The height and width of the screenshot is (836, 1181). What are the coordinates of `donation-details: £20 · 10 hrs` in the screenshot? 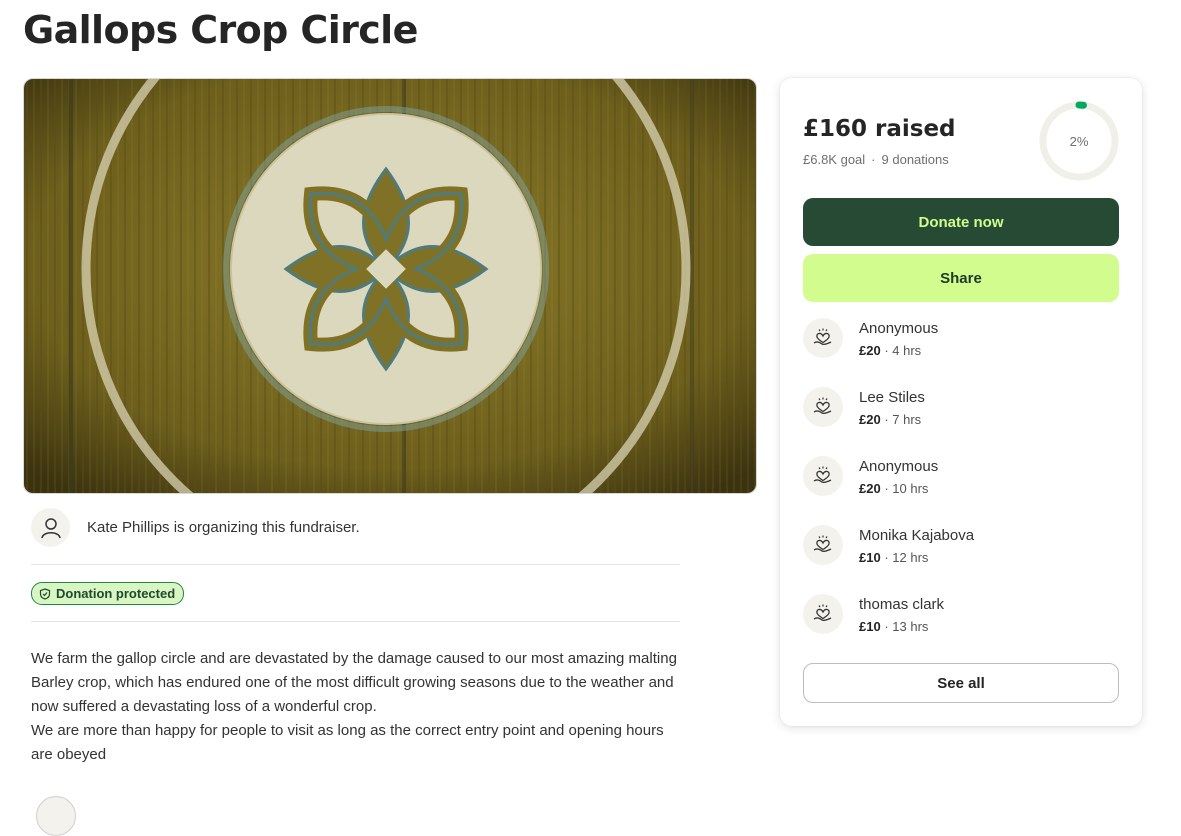 It's located at (893, 488).